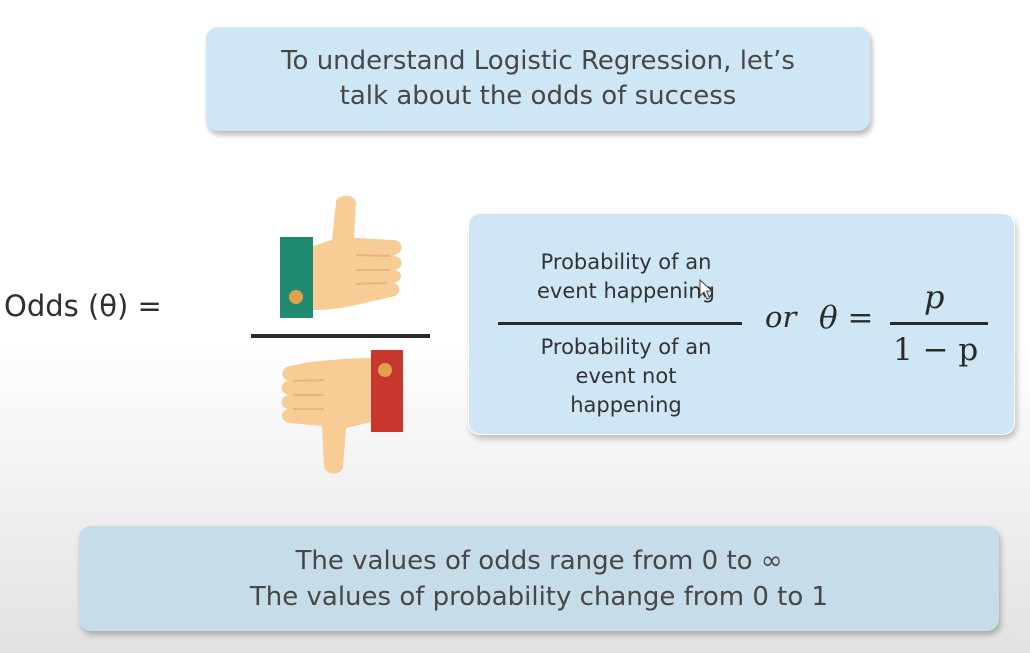 The image size is (1030, 653). Describe the element at coordinates (341, 256) in the screenshot. I see `thumbs-up-icon` at that location.